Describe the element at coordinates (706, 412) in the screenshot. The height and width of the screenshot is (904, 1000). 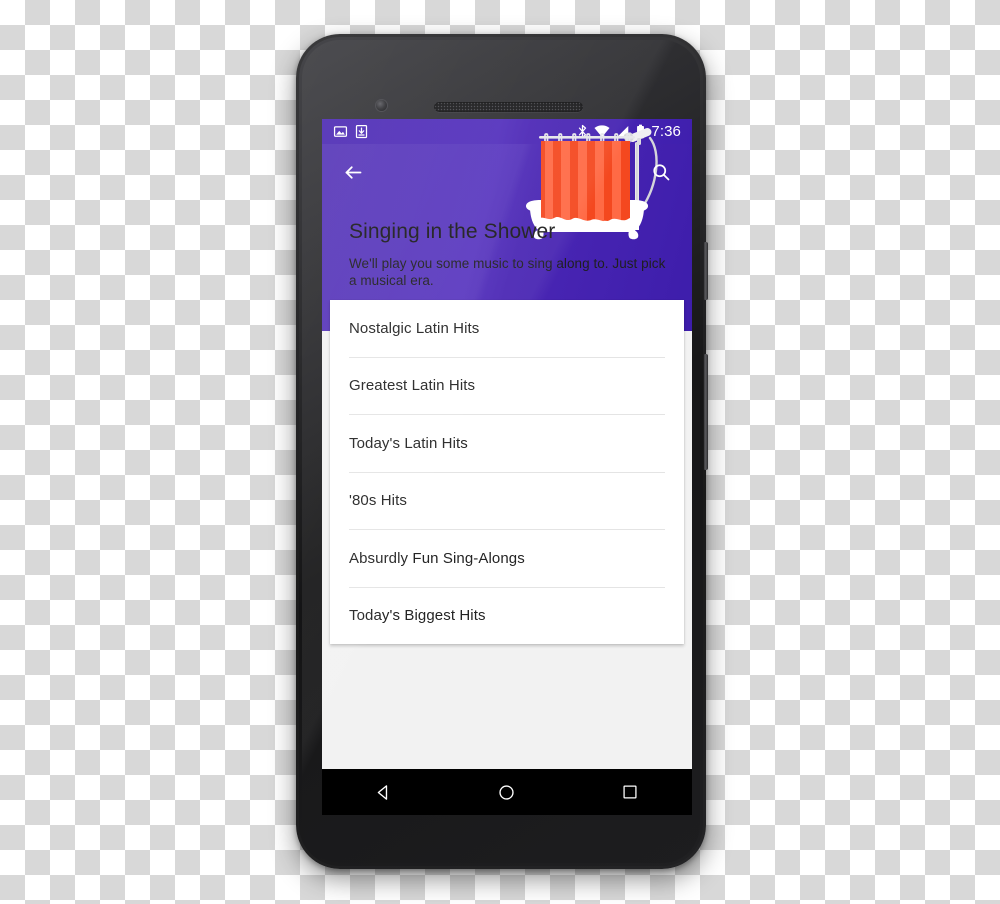
I see `volume-rocker-button` at that location.